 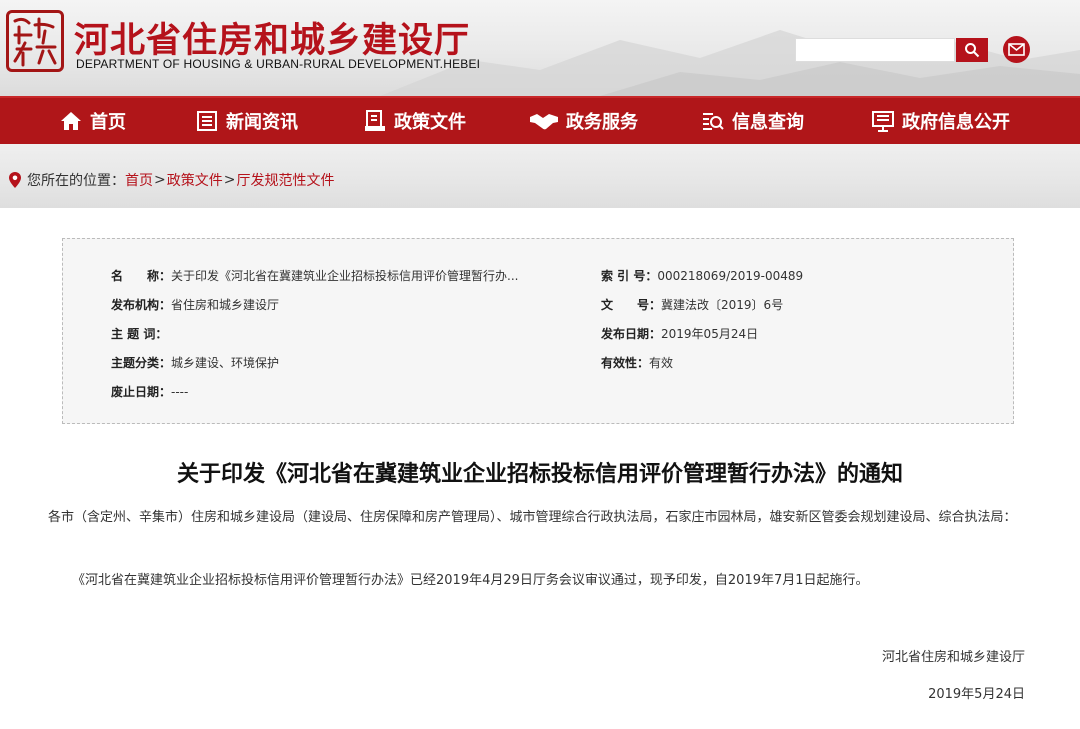 I want to click on article-title: 关于印发《河北省在冀建筑业企业招标投标信用评价管理暂行办法》的通知, so click(x=539, y=474).